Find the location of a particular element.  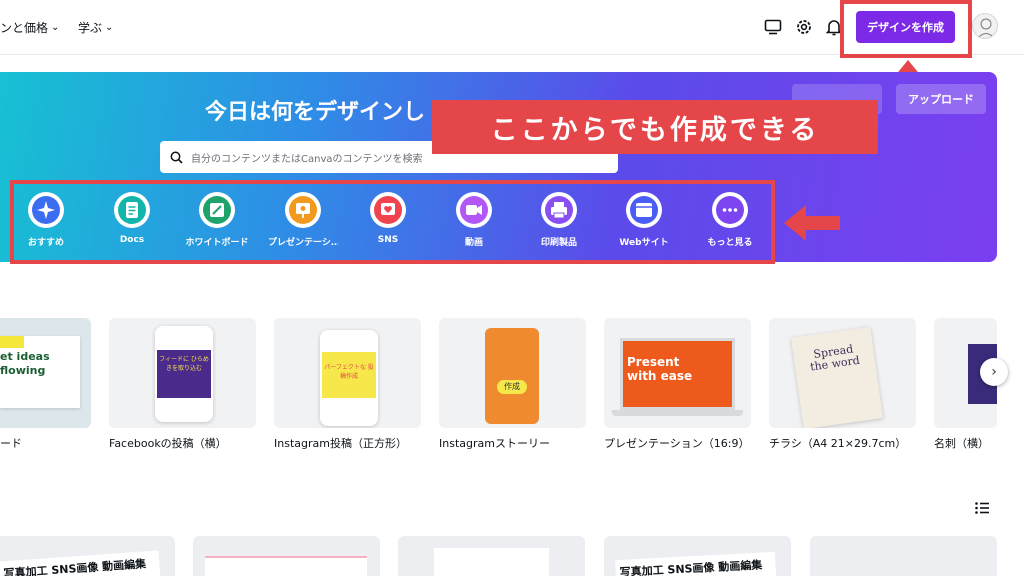

thumb-text: 作成 is located at coordinates (512, 387).